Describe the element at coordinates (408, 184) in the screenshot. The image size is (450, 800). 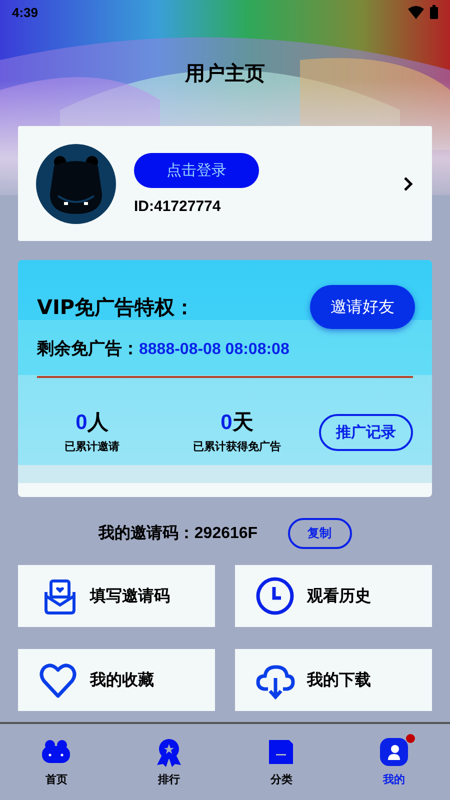
I see `chevron-right-icon` at that location.